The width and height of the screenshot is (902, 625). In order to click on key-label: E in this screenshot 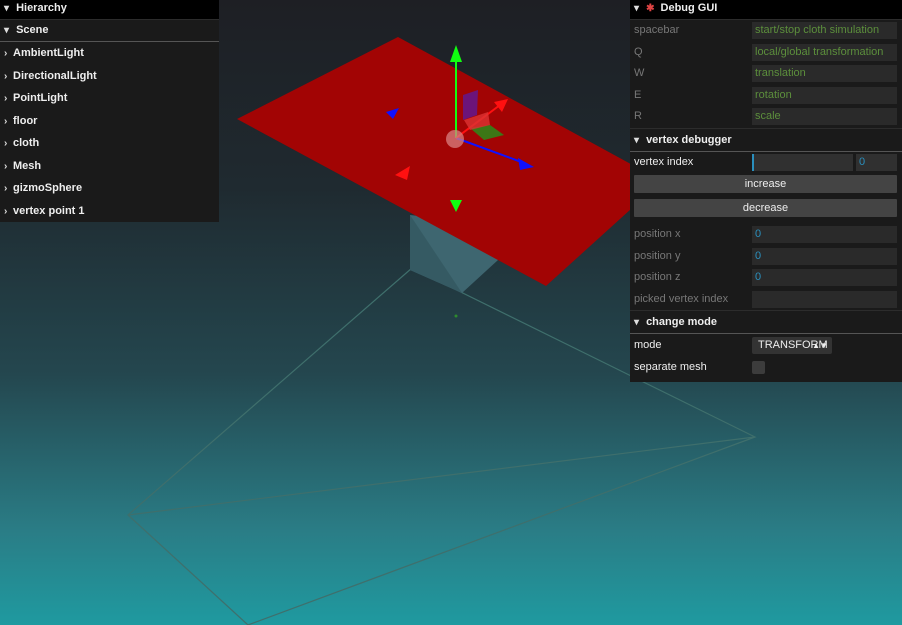, I will do `click(638, 94)`.